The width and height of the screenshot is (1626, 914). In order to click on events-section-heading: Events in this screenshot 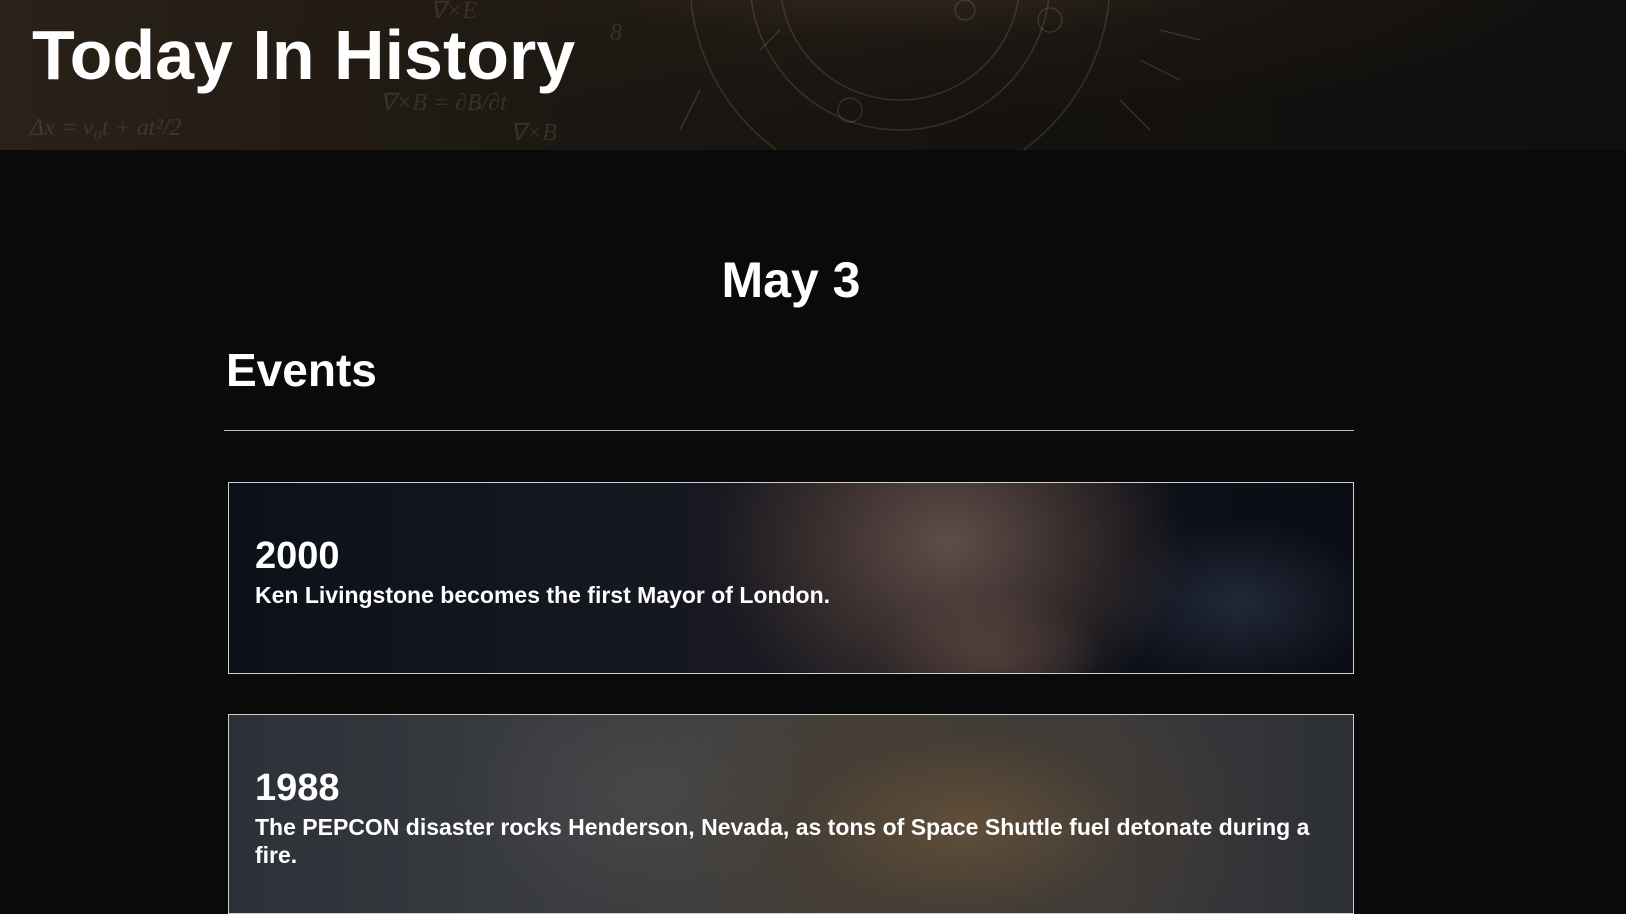, I will do `click(301, 370)`.